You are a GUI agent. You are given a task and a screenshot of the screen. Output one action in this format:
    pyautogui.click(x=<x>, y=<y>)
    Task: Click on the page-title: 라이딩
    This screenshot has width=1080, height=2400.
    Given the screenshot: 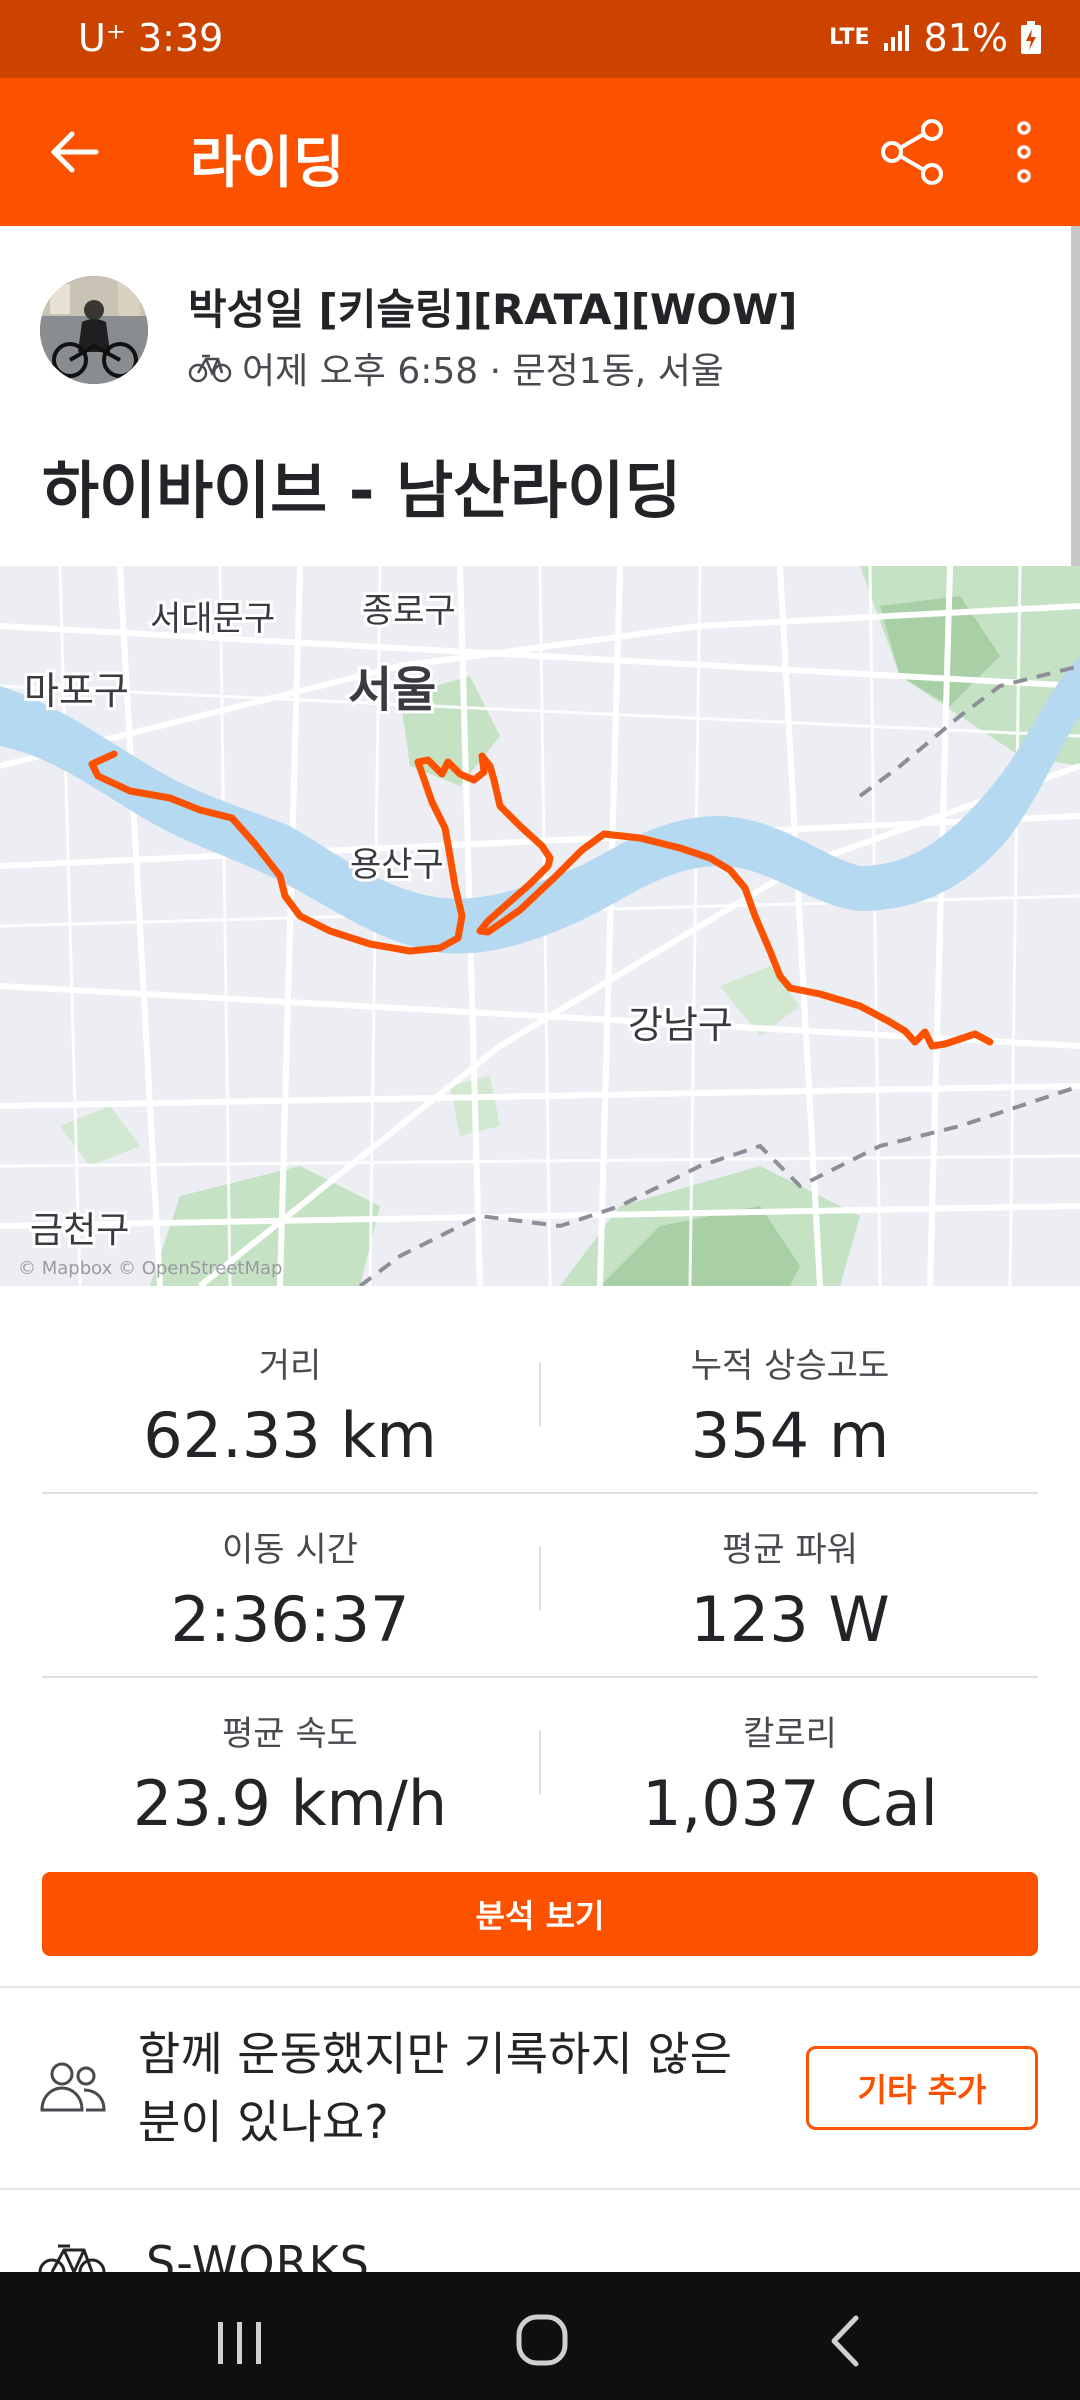 What is the action you would take?
    pyautogui.click(x=267, y=163)
    